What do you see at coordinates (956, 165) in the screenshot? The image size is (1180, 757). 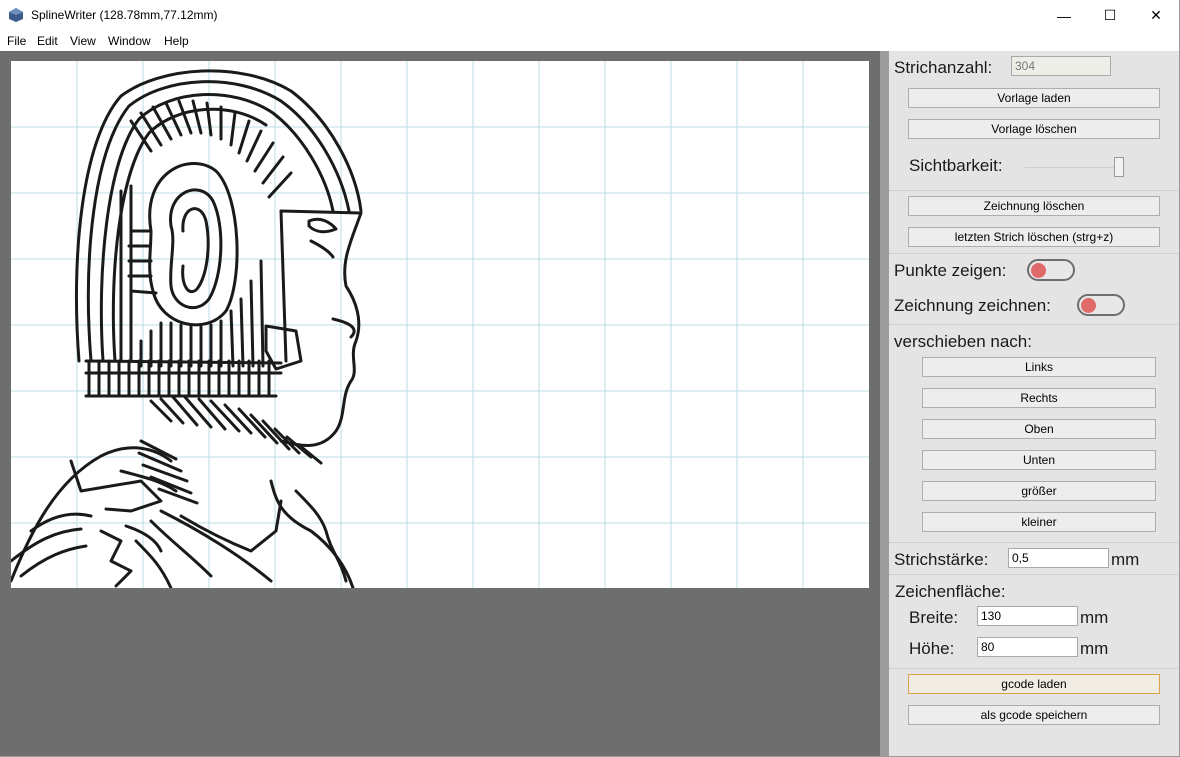 I see `visibility-label: Sichtbarkeit:` at bounding box center [956, 165].